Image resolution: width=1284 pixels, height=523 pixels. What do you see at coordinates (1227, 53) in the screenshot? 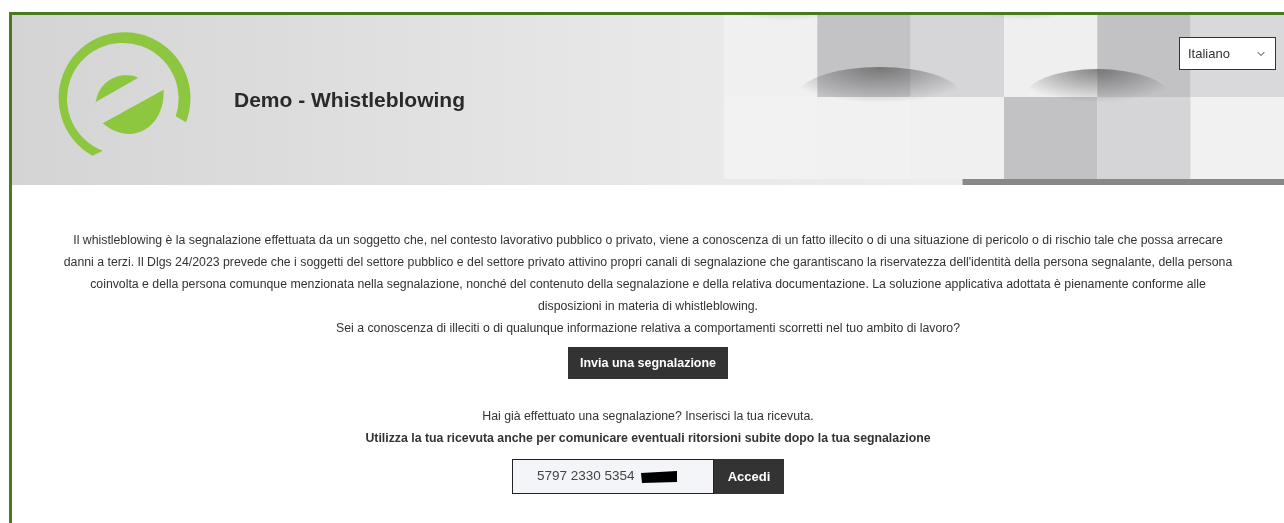
I see `language-select: Italiano` at bounding box center [1227, 53].